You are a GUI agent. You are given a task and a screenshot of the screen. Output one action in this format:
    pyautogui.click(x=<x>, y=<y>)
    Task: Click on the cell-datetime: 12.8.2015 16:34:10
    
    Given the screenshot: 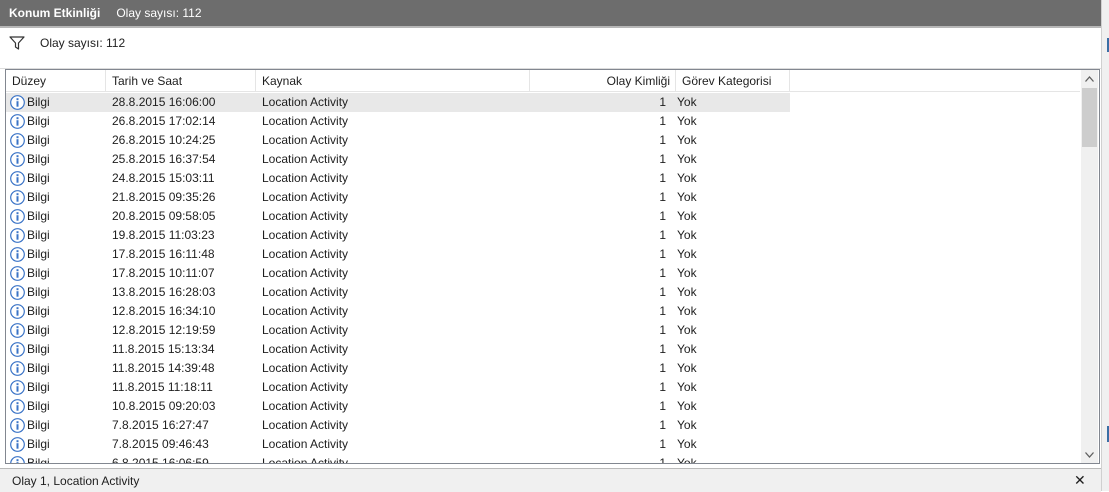 What is the action you would take?
    pyautogui.click(x=164, y=311)
    